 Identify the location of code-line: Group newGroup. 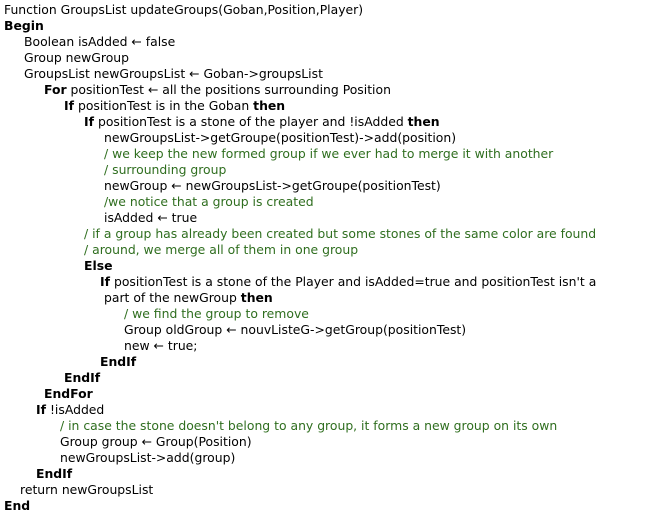
(339, 58).